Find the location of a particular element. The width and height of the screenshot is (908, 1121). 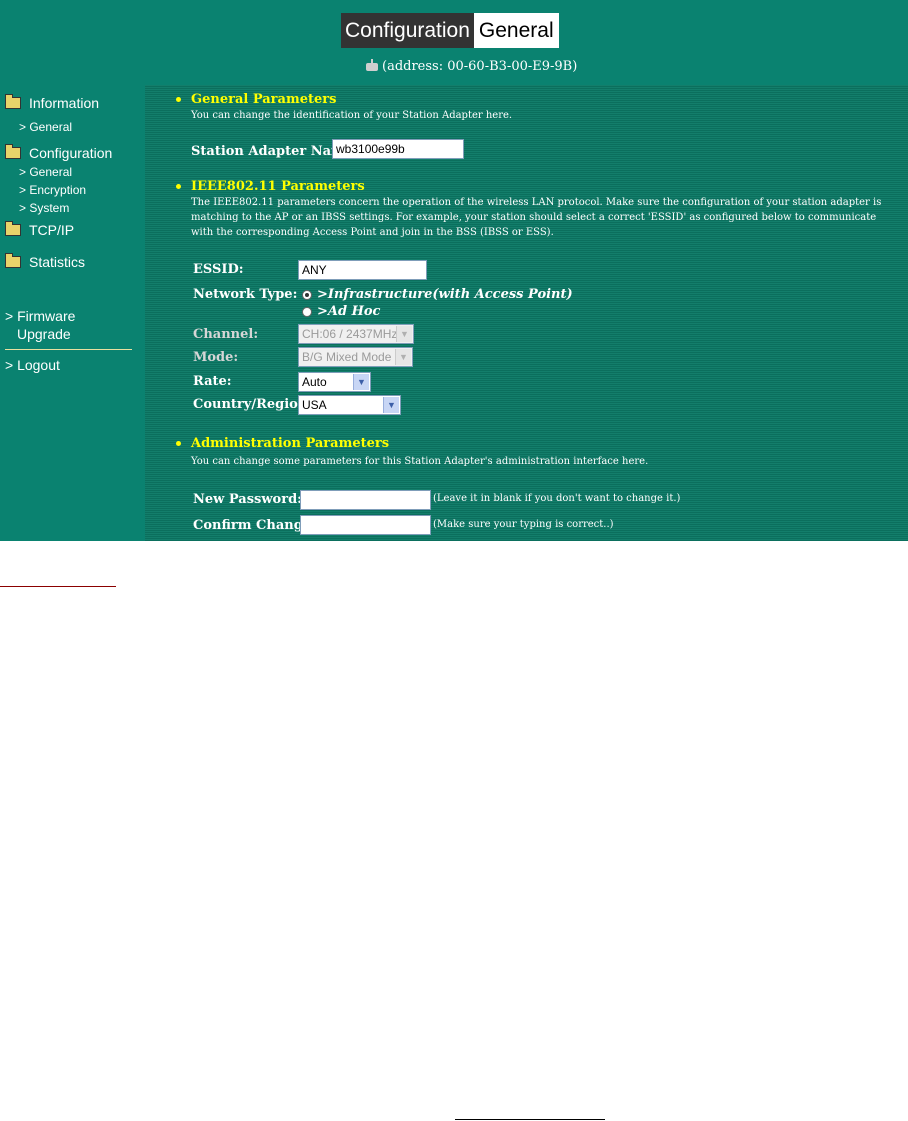

device-address: (address: 00-60-B3-00-E9-9B) is located at coordinates (472, 66).